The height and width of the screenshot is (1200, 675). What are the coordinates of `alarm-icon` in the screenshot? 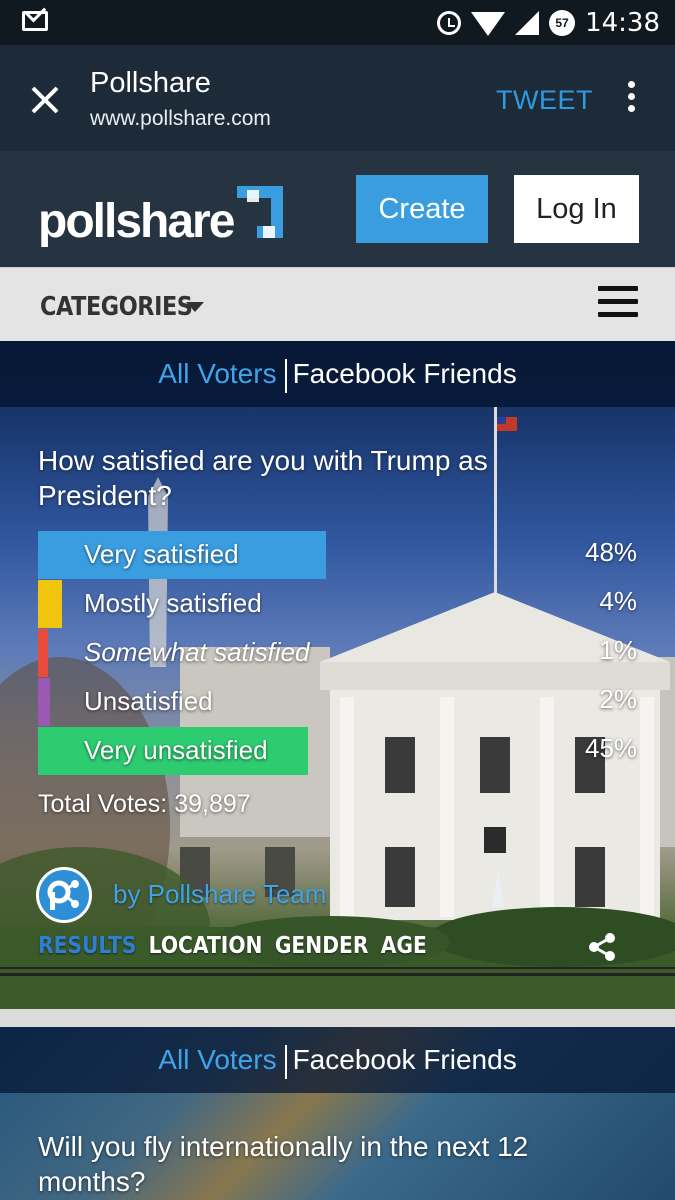 It's located at (449, 23).